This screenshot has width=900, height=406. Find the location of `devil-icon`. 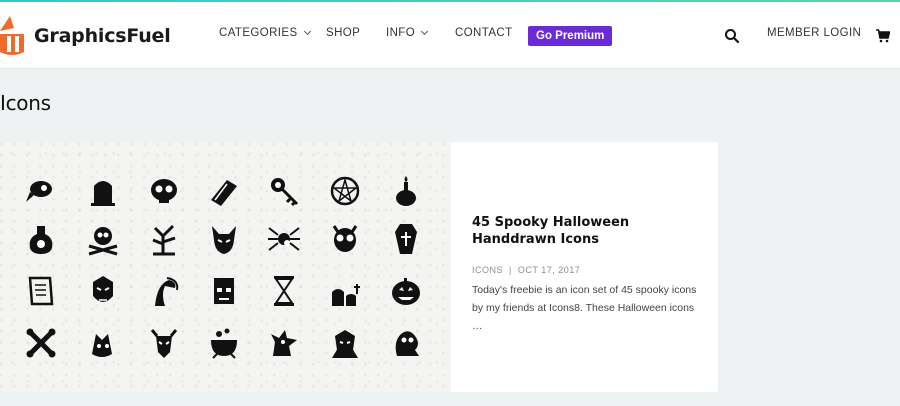

devil-icon is located at coordinates (224, 239).